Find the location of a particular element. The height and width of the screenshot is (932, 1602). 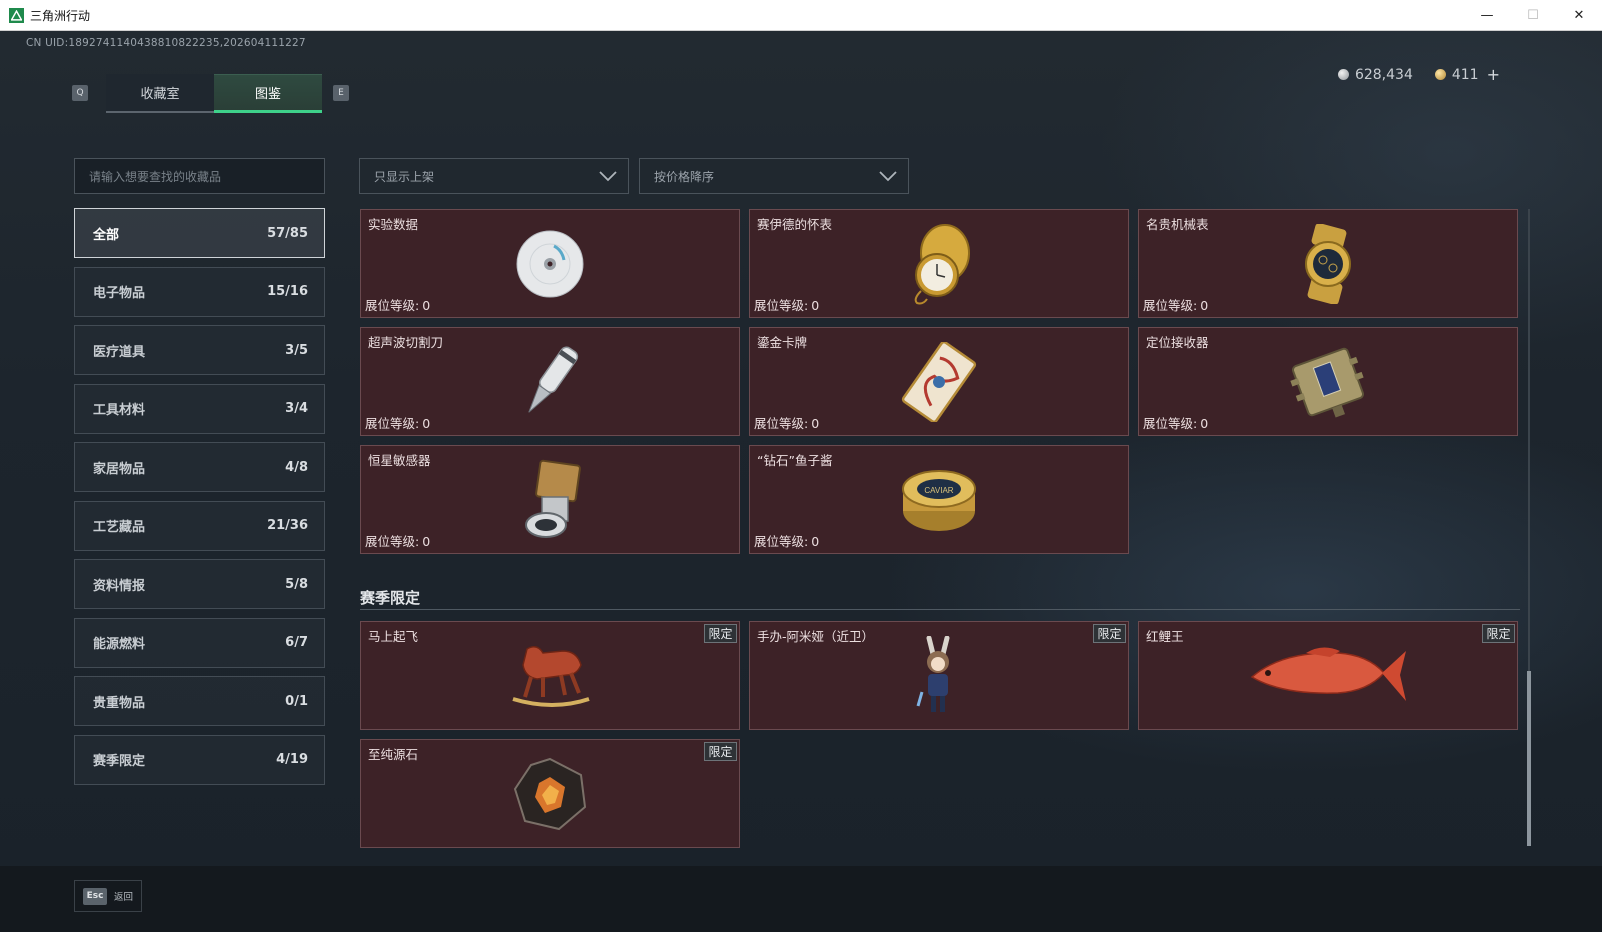

category-all: 全部 57/85 is located at coordinates (199, 233).